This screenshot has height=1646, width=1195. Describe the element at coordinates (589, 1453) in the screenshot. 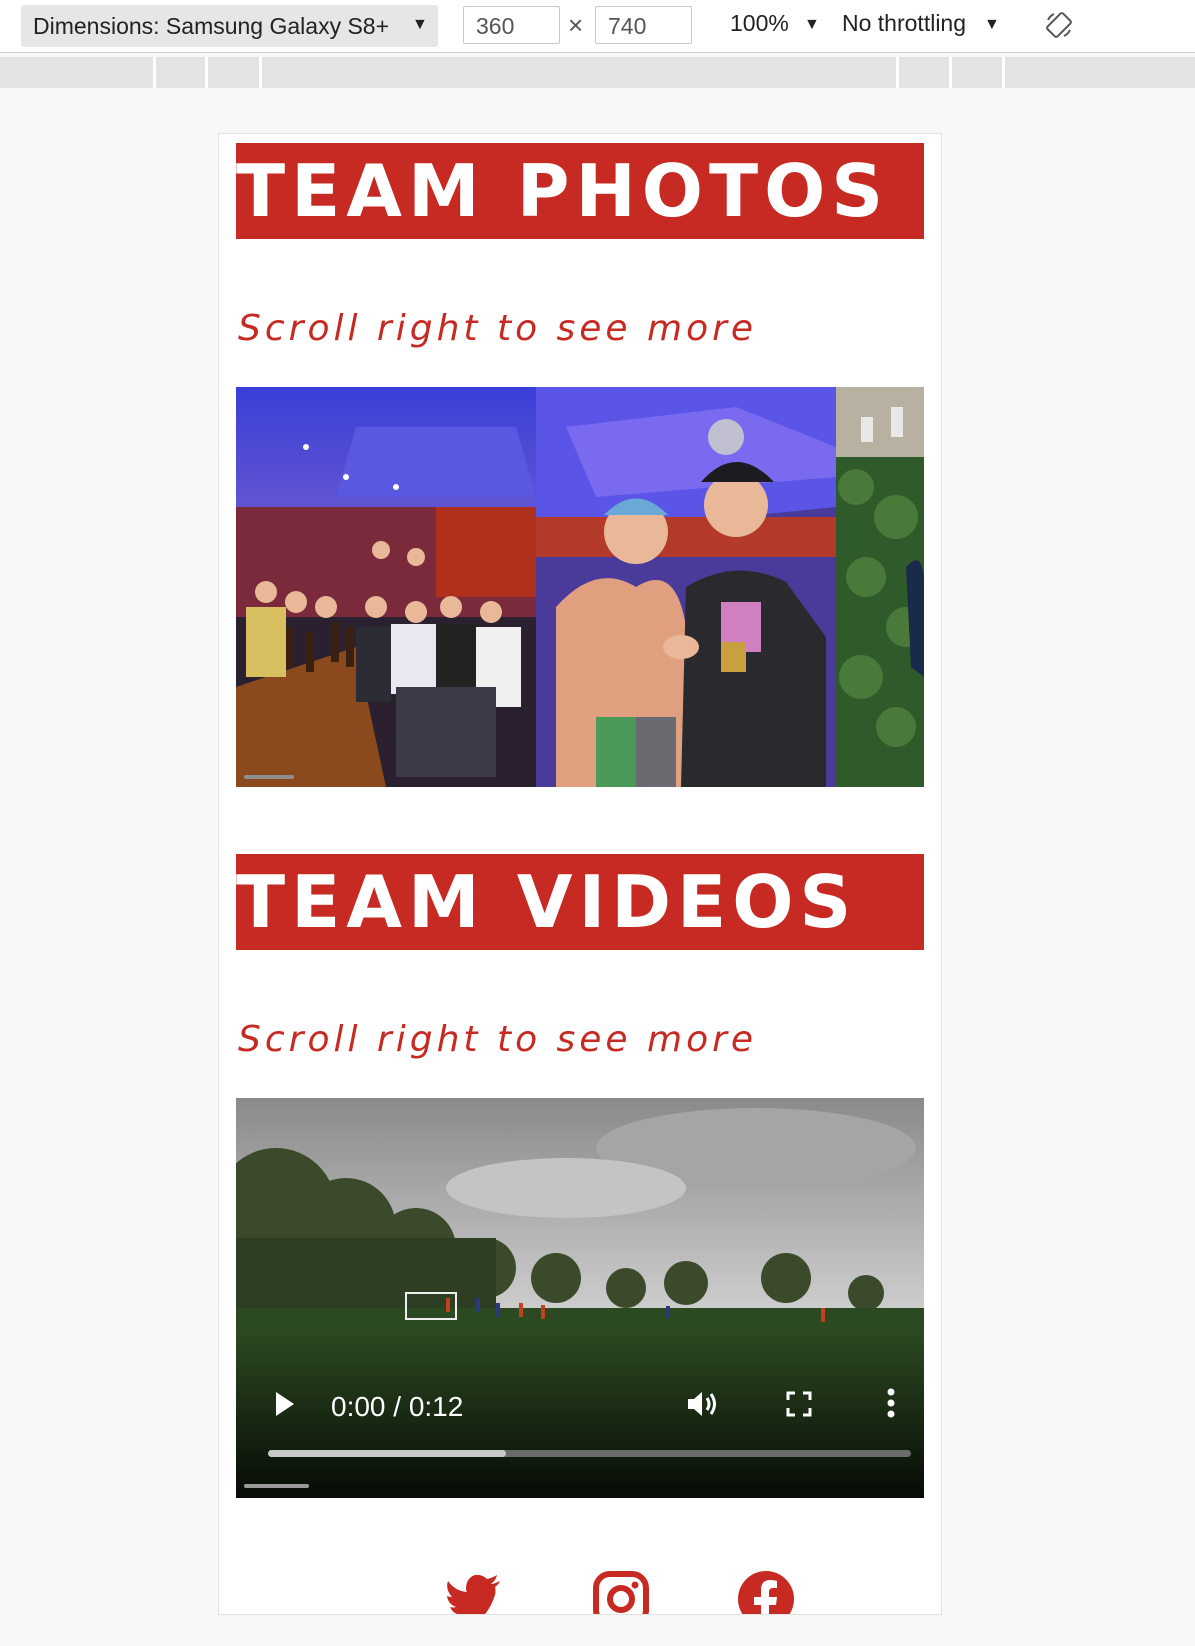

I see `video-progress-bar` at that location.